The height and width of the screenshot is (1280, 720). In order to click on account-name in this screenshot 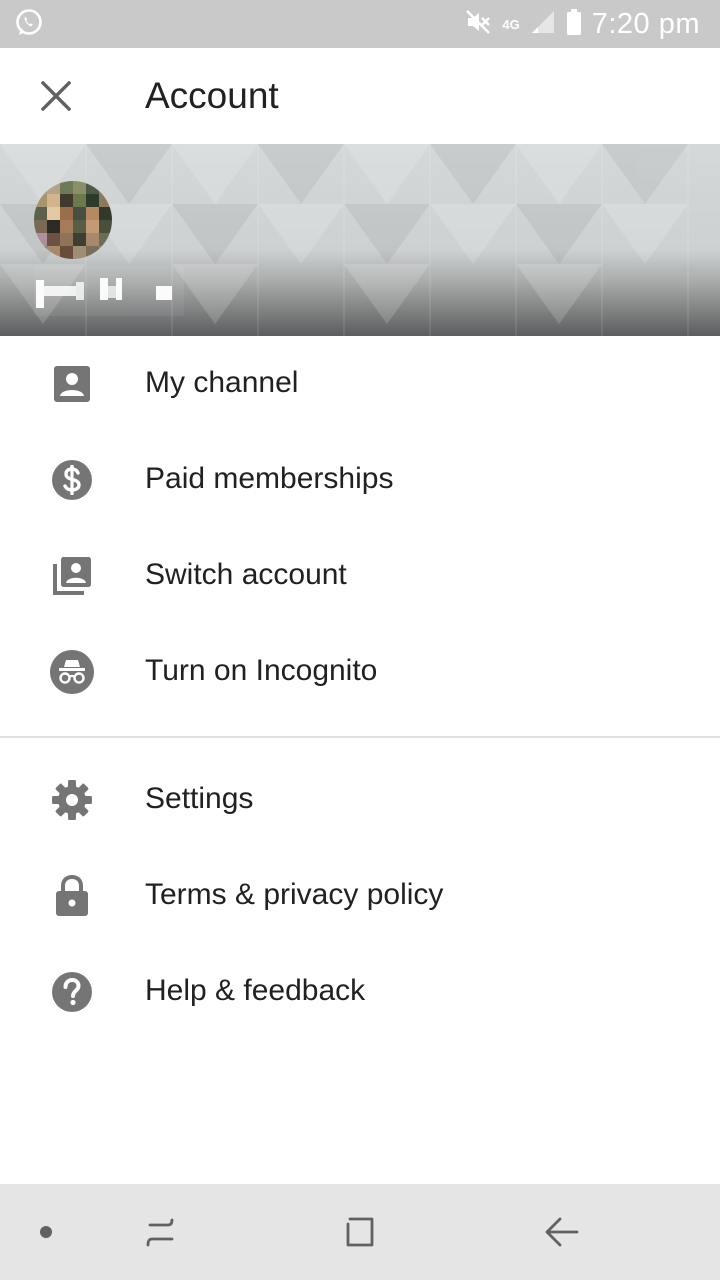, I will do `click(109, 291)`.